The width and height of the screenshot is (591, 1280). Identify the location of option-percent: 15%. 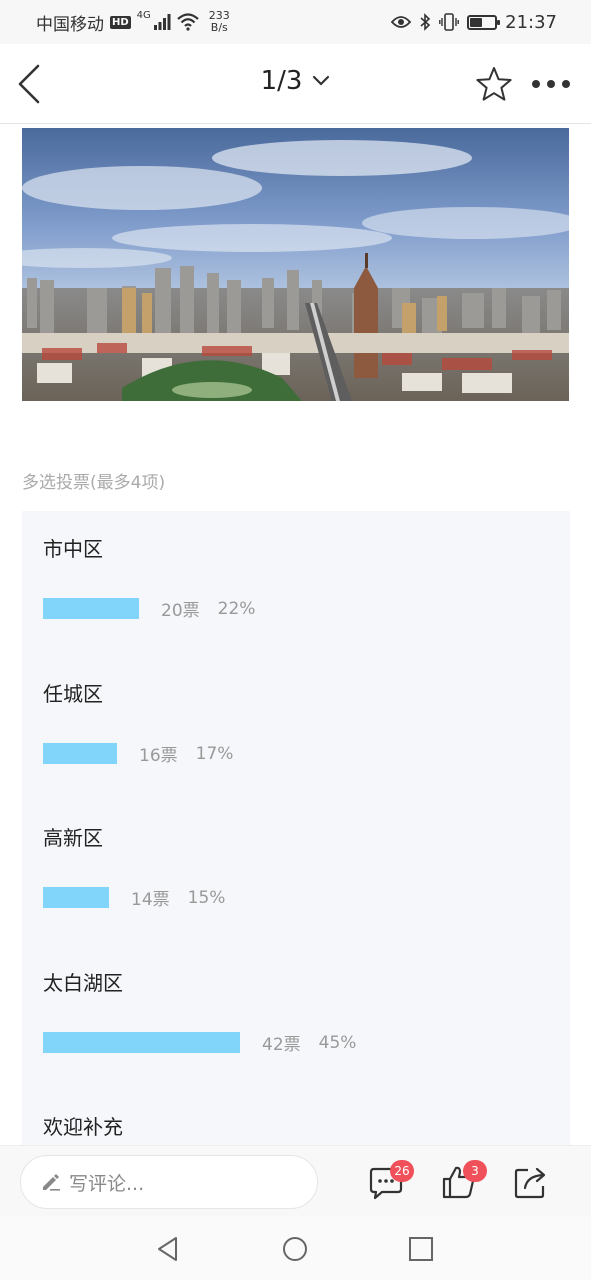
(206, 897).